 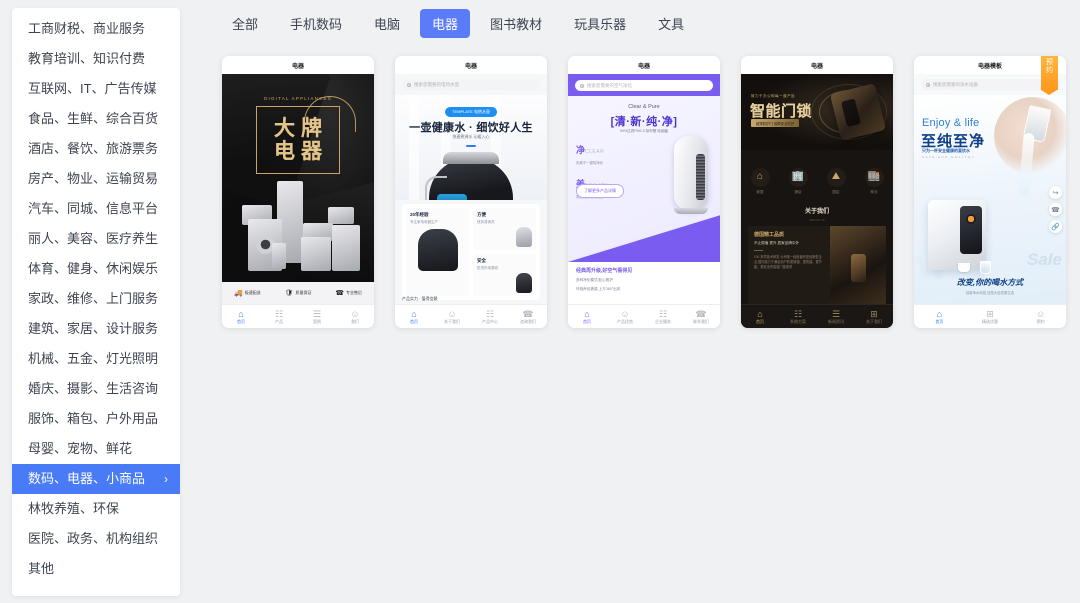 What do you see at coordinates (598, 289) in the screenshot?
I see `section-line: 环绕声包裹感,上方360°出风` at bounding box center [598, 289].